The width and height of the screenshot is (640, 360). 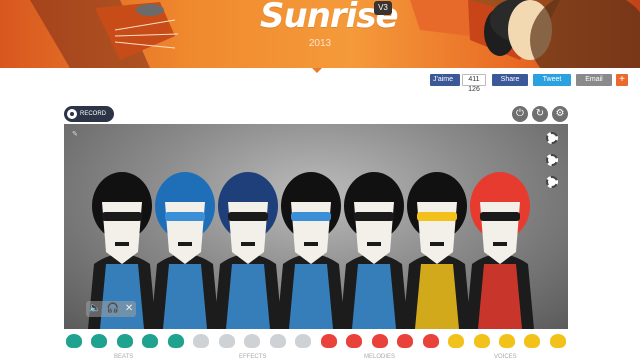 I want to click on header-notch, so click(x=317, y=70).